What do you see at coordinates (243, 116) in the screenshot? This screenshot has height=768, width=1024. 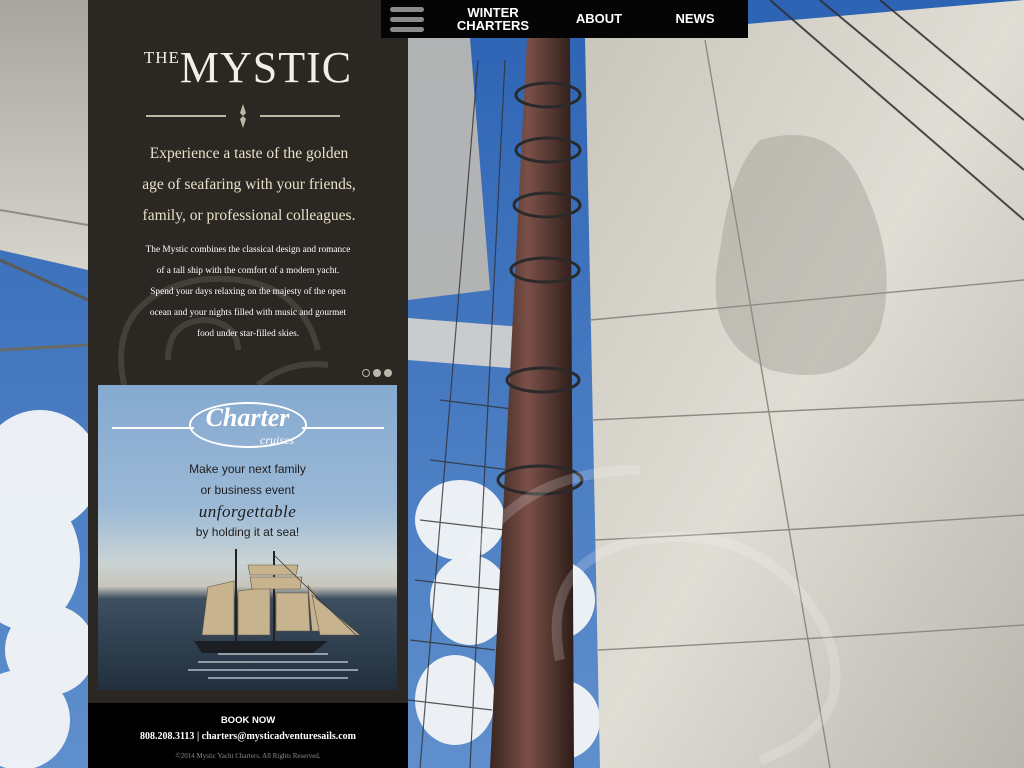 I see `ornament-divider-icon` at bounding box center [243, 116].